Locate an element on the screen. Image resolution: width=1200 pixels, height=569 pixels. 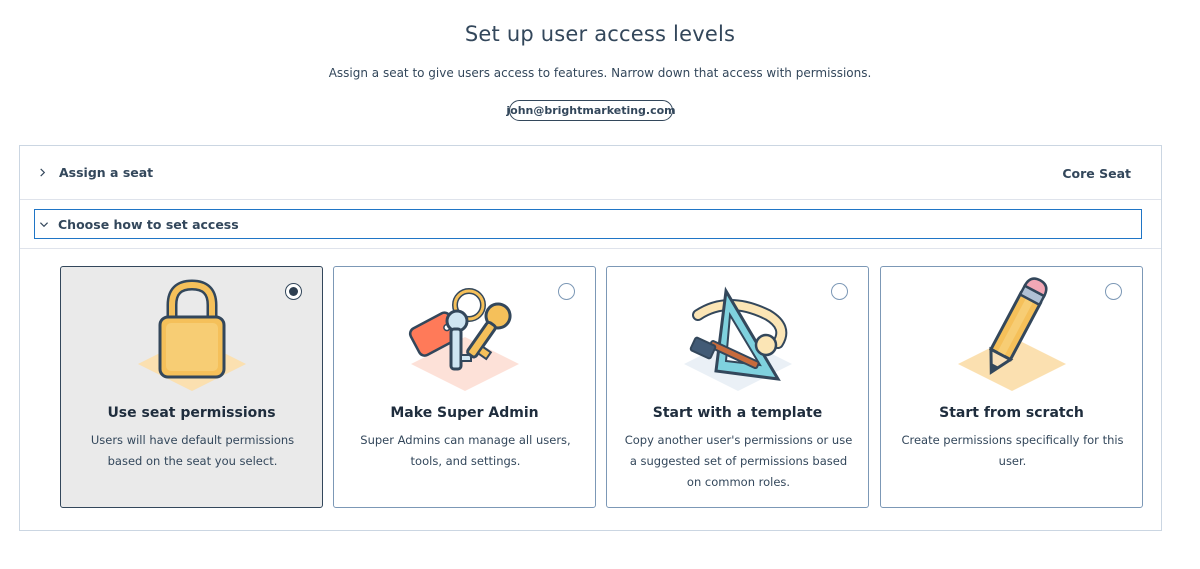
chevron-right-icon is located at coordinates (42, 172).